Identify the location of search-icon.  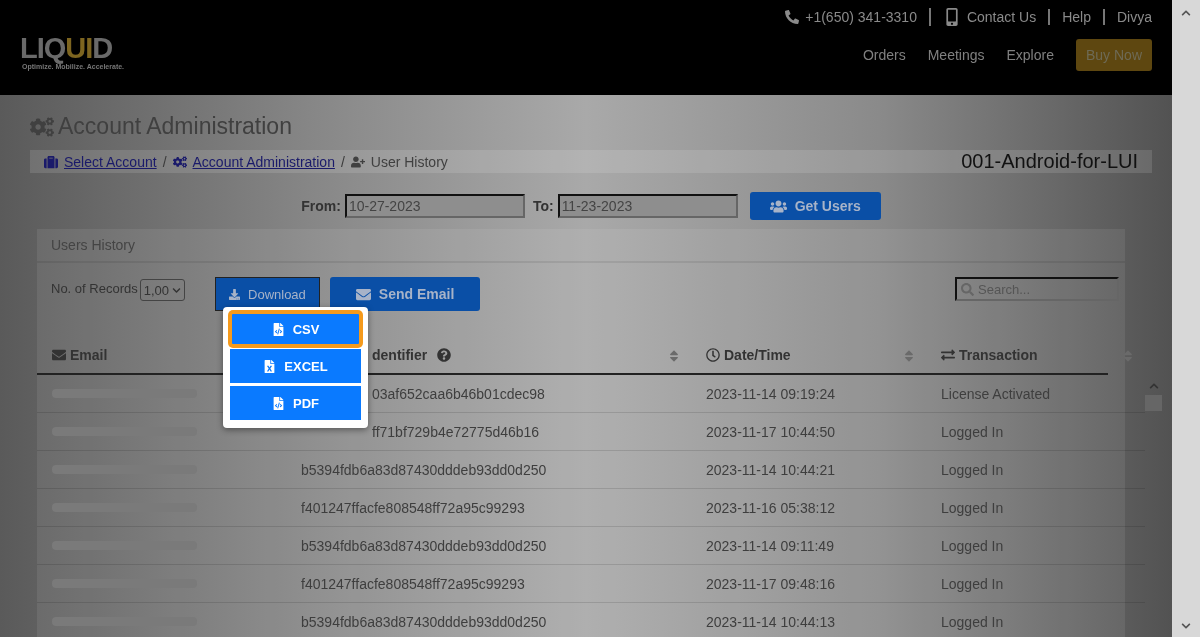
(967, 289).